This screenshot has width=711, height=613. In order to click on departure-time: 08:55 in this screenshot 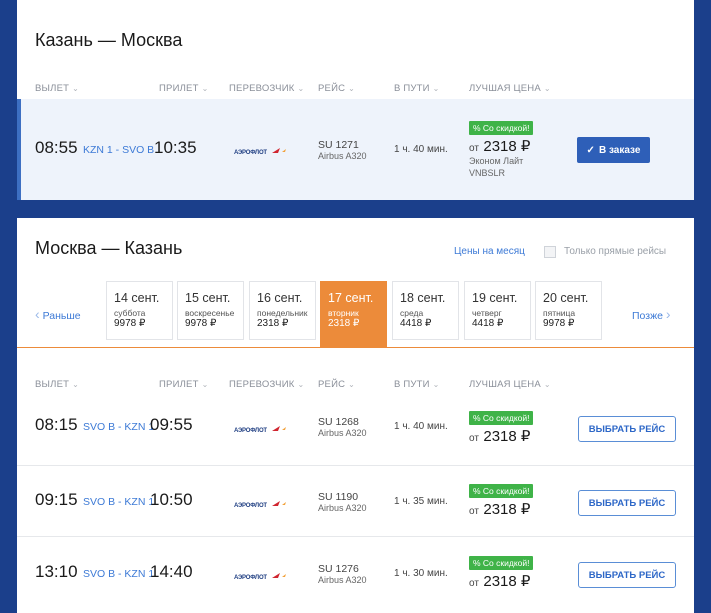, I will do `click(56, 147)`.